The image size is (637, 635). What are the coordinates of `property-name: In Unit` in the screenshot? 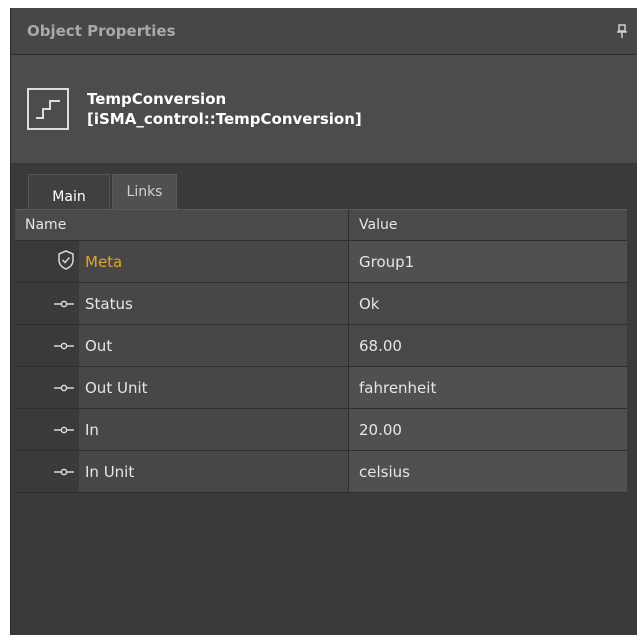 It's located at (214, 471).